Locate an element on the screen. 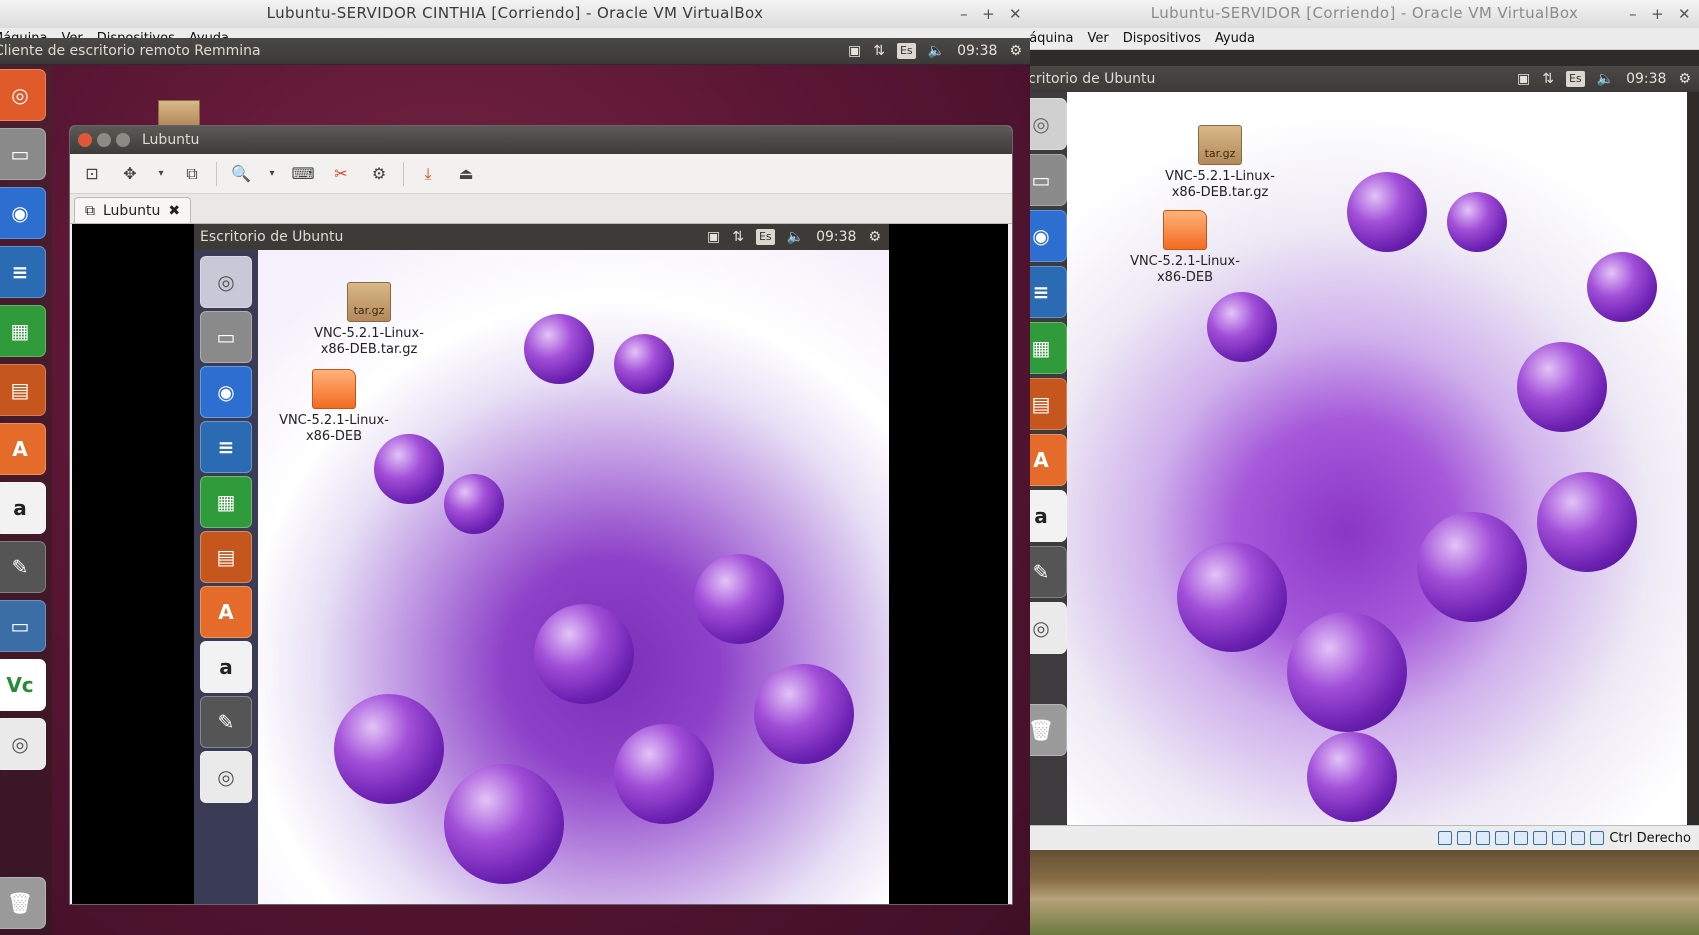 Image resolution: width=1699 pixels, height=935 pixels. toggle-fullscreen-icon: ⊡ is located at coordinates (92, 174).